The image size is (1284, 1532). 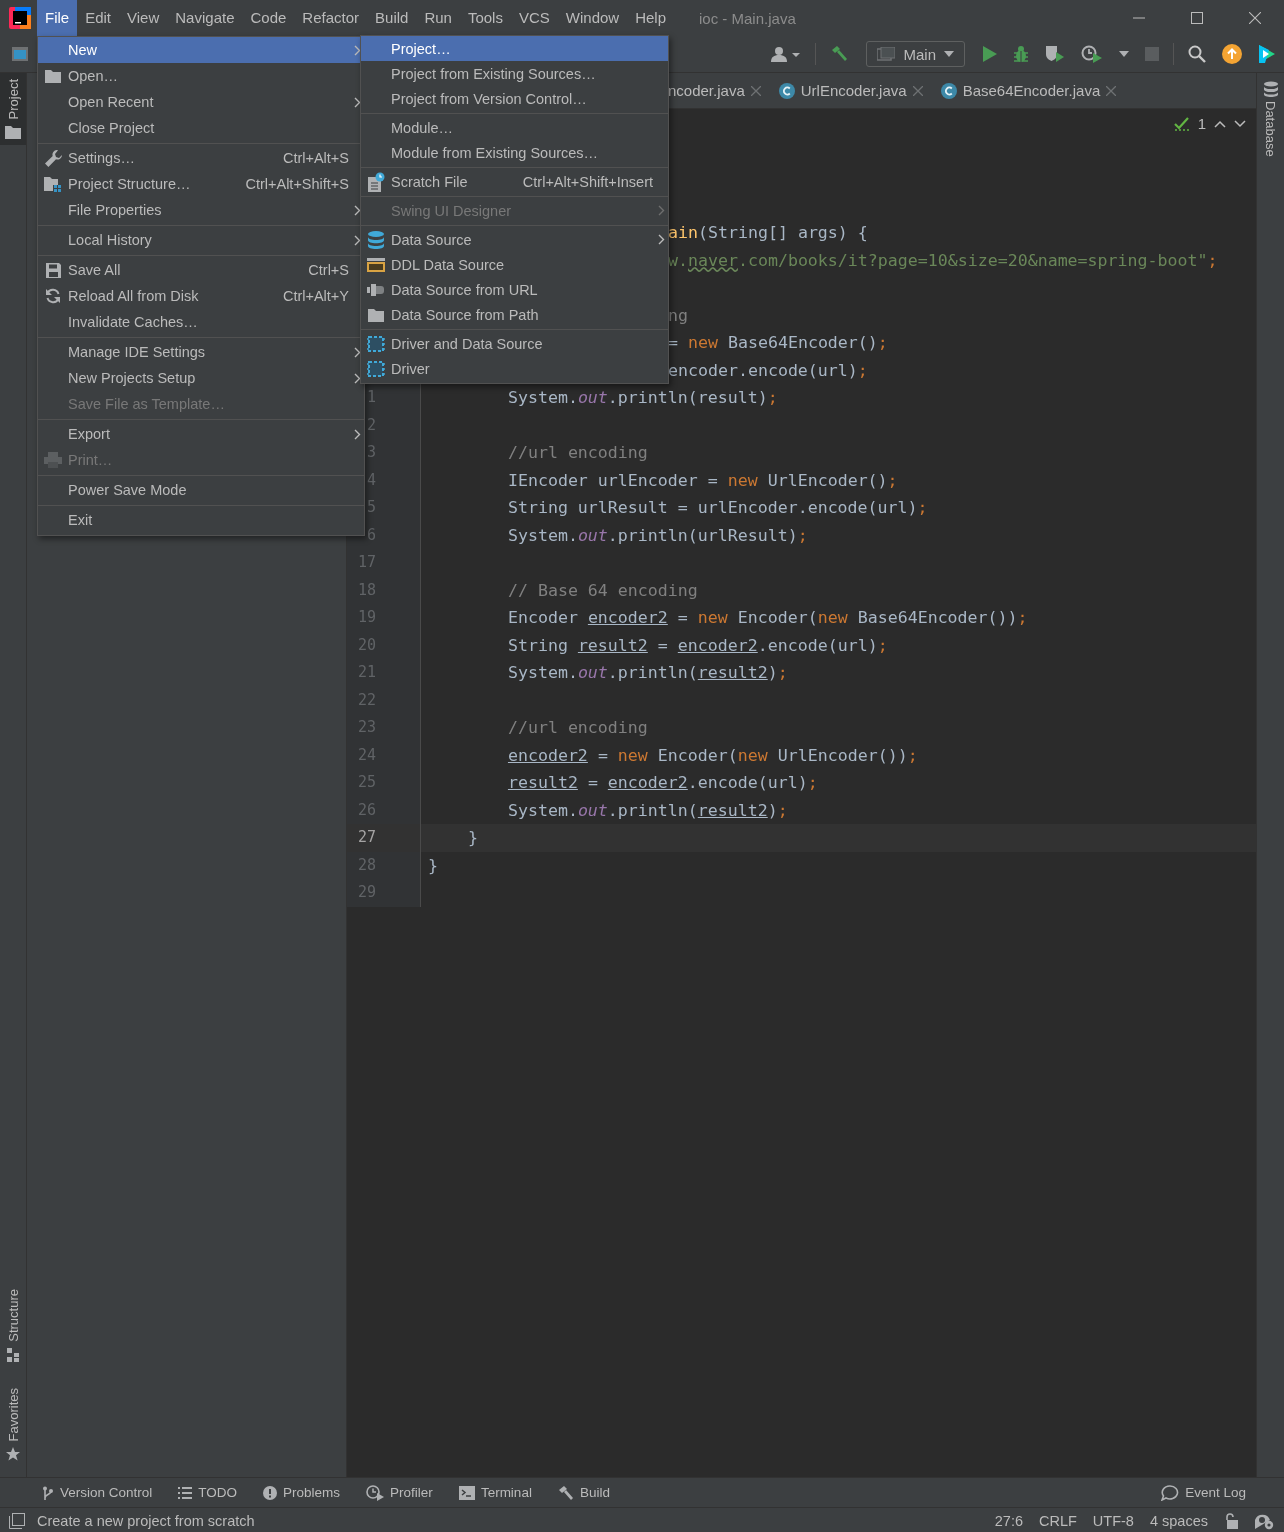 I want to click on window-title: ioc - Main.java, so click(x=747, y=18).